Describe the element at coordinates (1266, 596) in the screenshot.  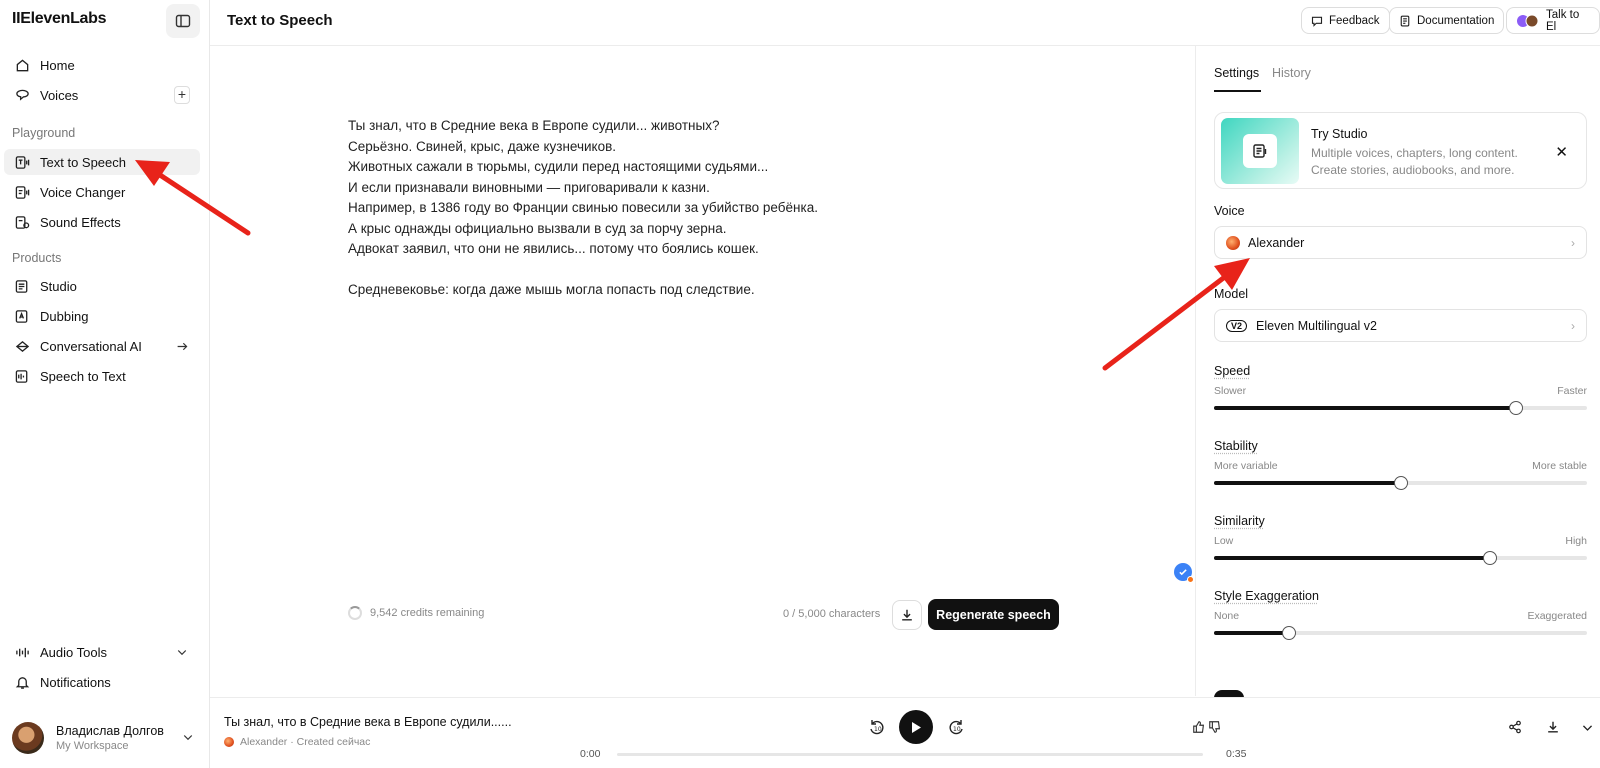
I see `style-exaggeration-label: Style Exaggeration` at that location.